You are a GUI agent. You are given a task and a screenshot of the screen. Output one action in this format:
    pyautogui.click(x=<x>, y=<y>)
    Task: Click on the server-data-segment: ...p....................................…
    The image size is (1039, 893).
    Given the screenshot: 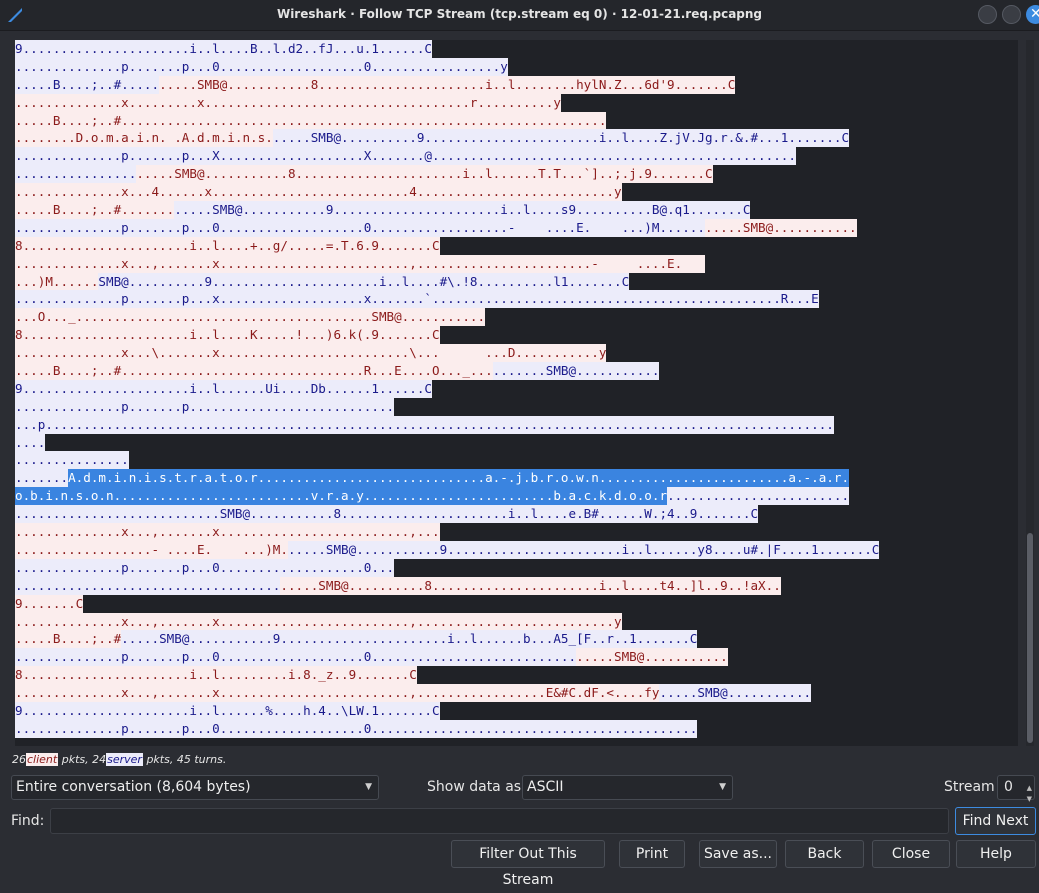 What is the action you would take?
    pyautogui.click(x=424, y=424)
    